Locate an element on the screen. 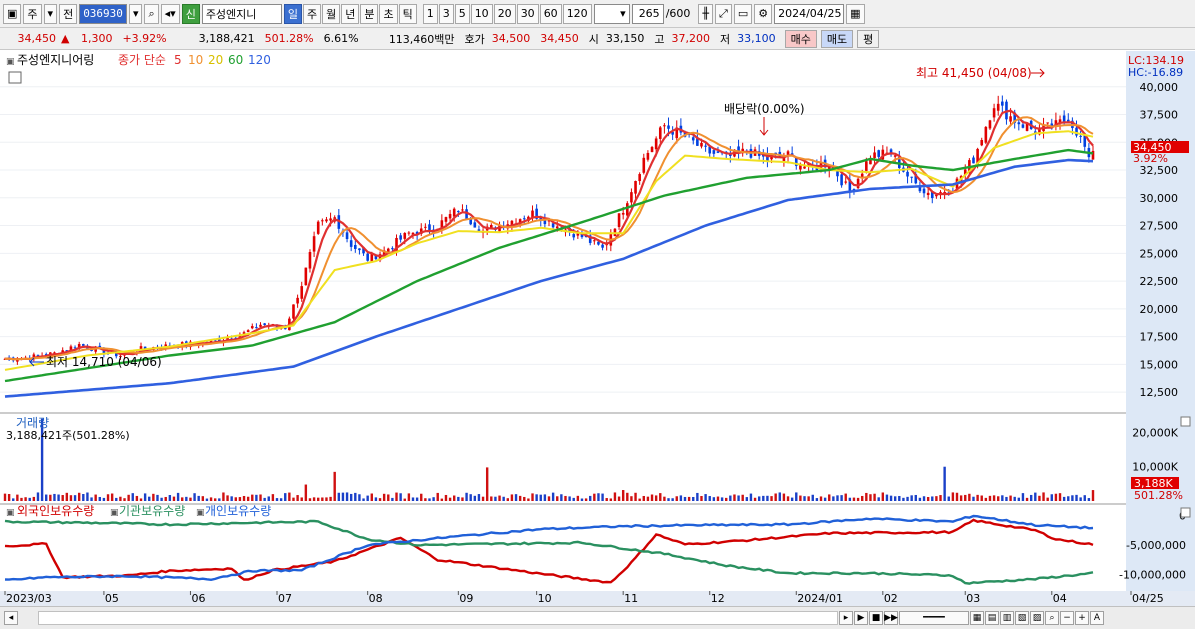  x-tick-label: 2023/03 is located at coordinates (29, 598).